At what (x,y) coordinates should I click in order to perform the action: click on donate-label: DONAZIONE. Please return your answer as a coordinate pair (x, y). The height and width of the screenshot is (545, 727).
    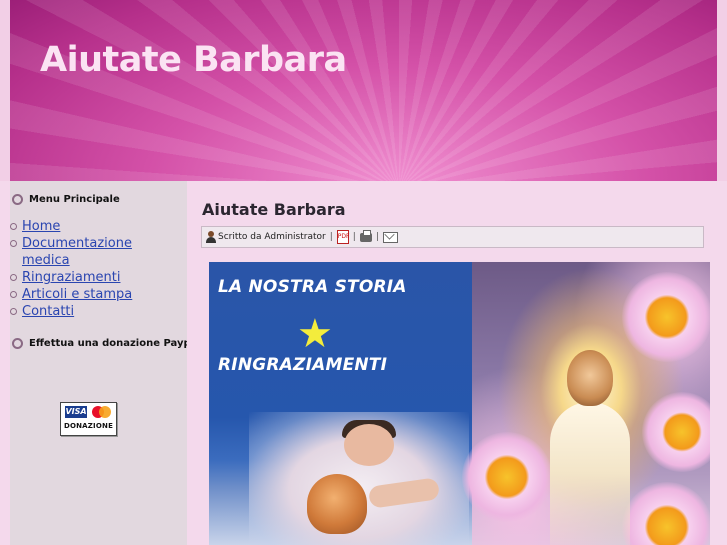
    Looking at the image, I should click on (88, 426).